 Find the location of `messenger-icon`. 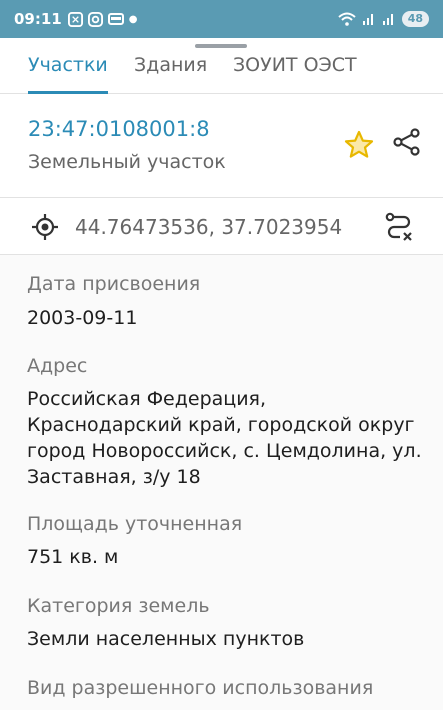

messenger-icon is located at coordinates (75, 19).